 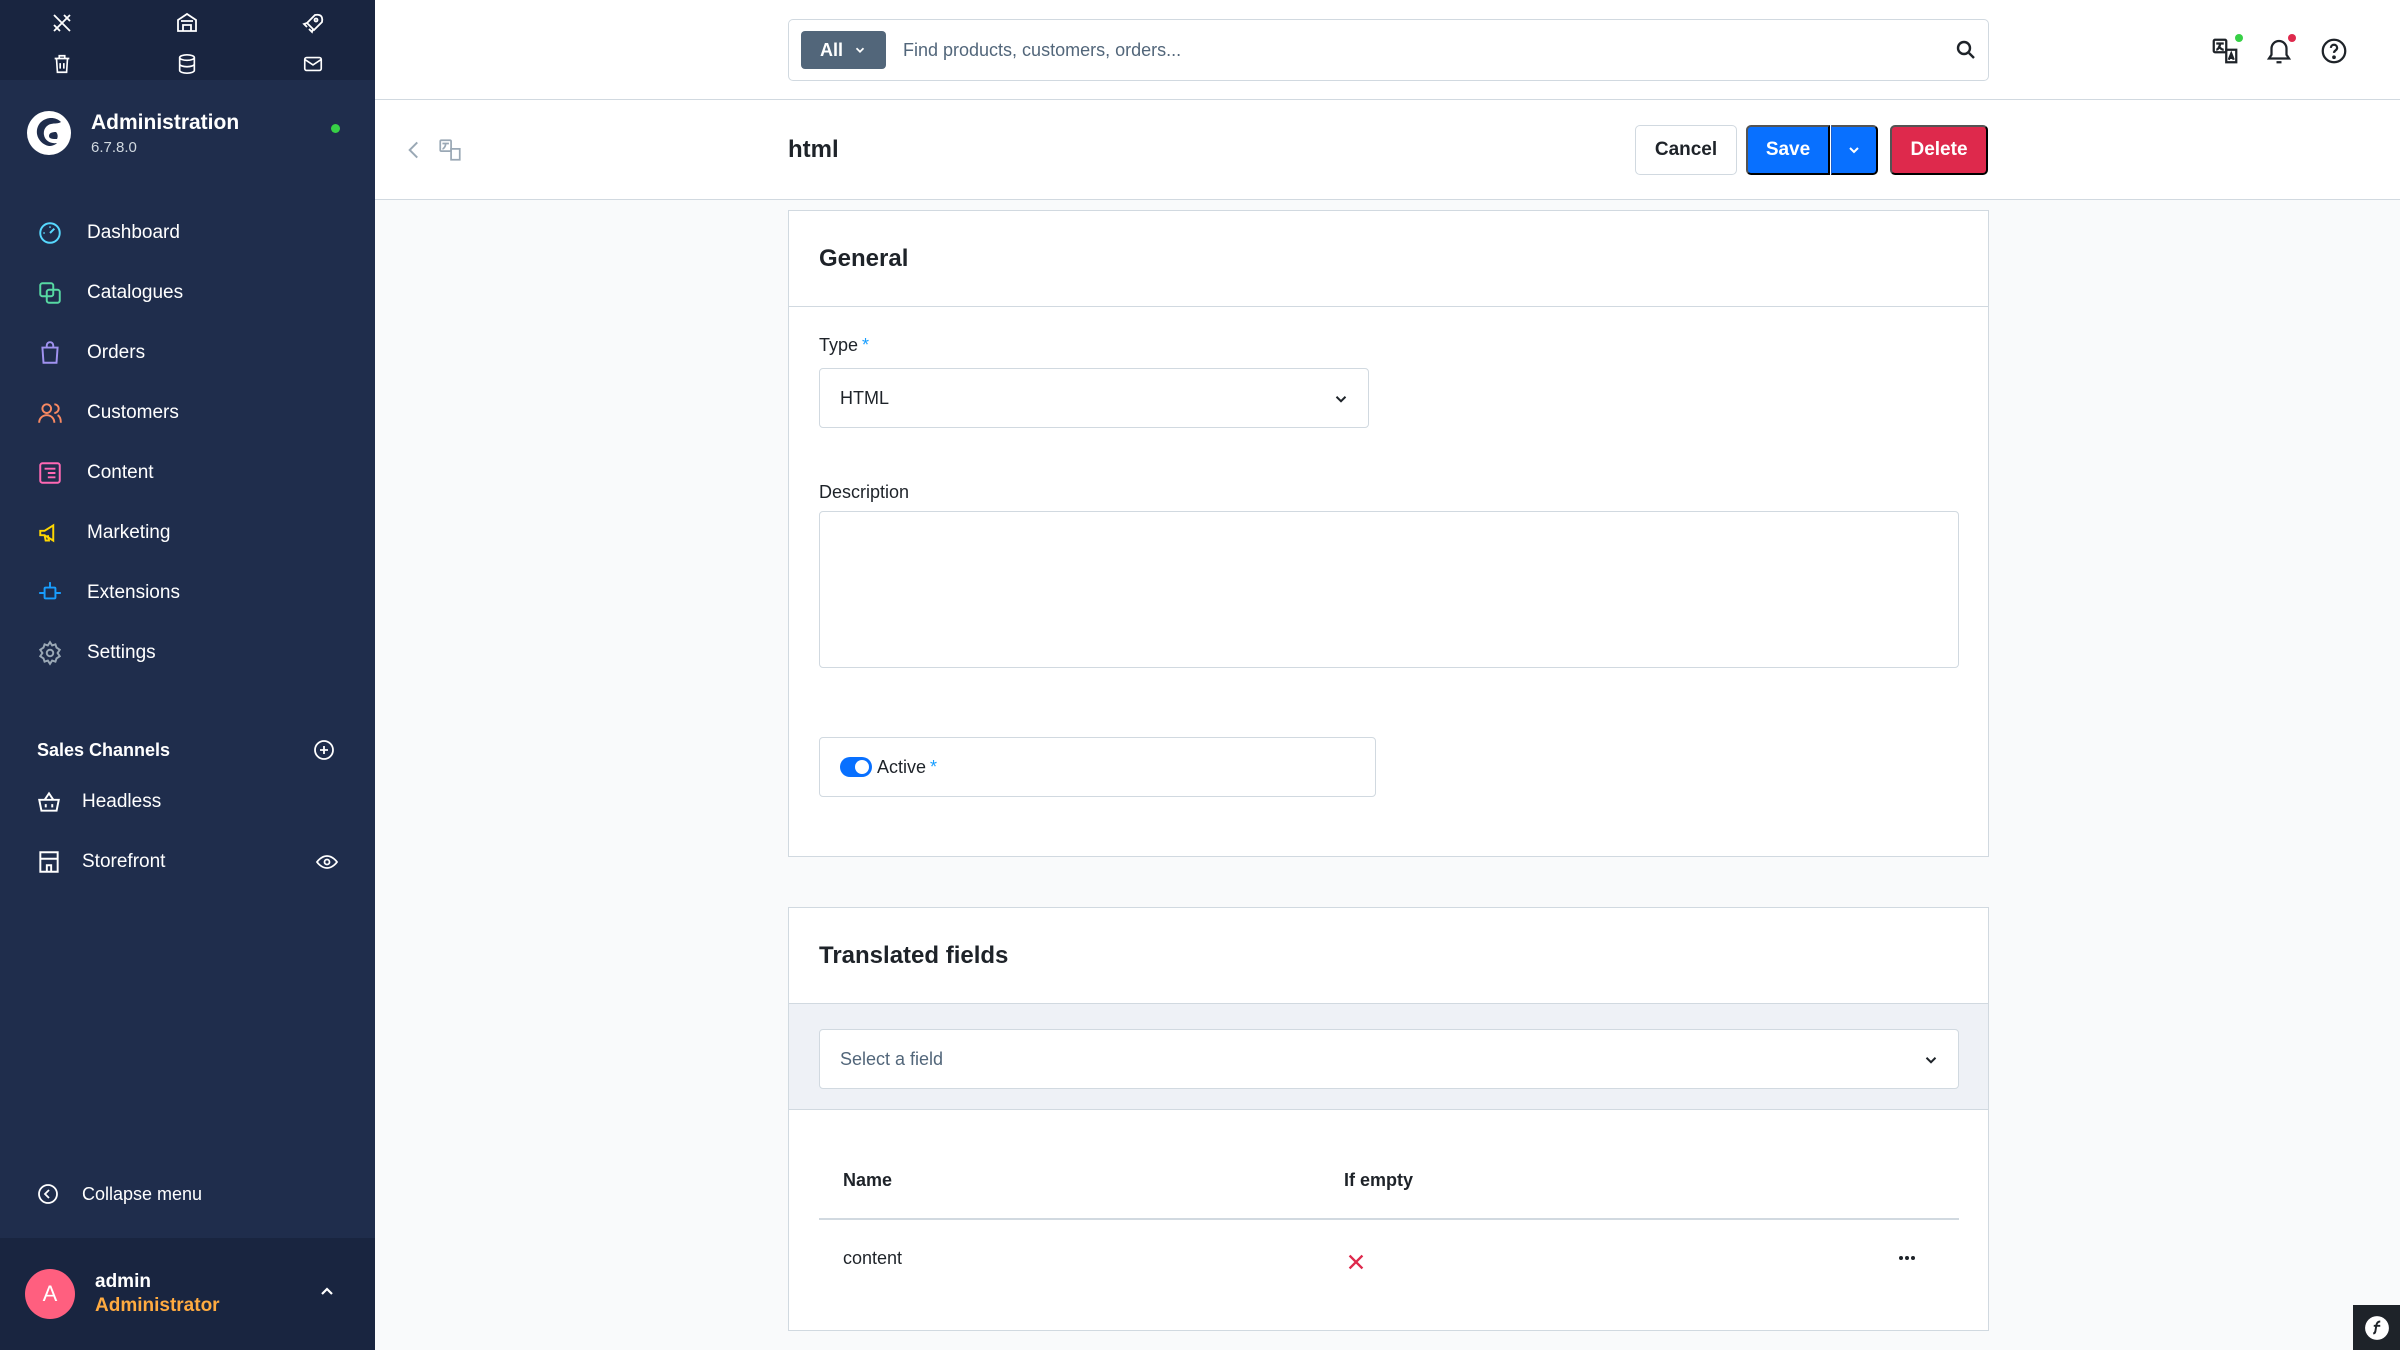 What do you see at coordinates (864, 258) in the screenshot?
I see `general-card-title: General` at bounding box center [864, 258].